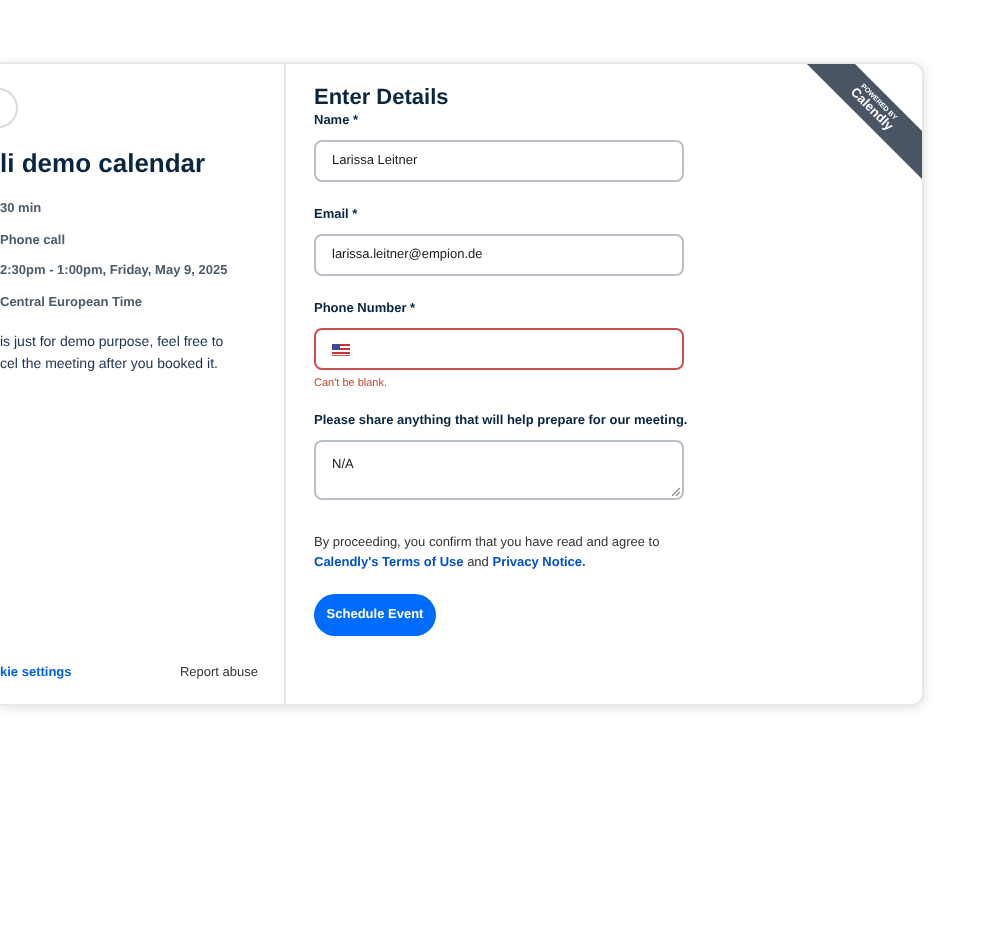 Image resolution: width=1000 pixels, height=948 pixels. Describe the element at coordinates (381, 99) in the screenshot. I see `form-title: Enter Details` at that location.